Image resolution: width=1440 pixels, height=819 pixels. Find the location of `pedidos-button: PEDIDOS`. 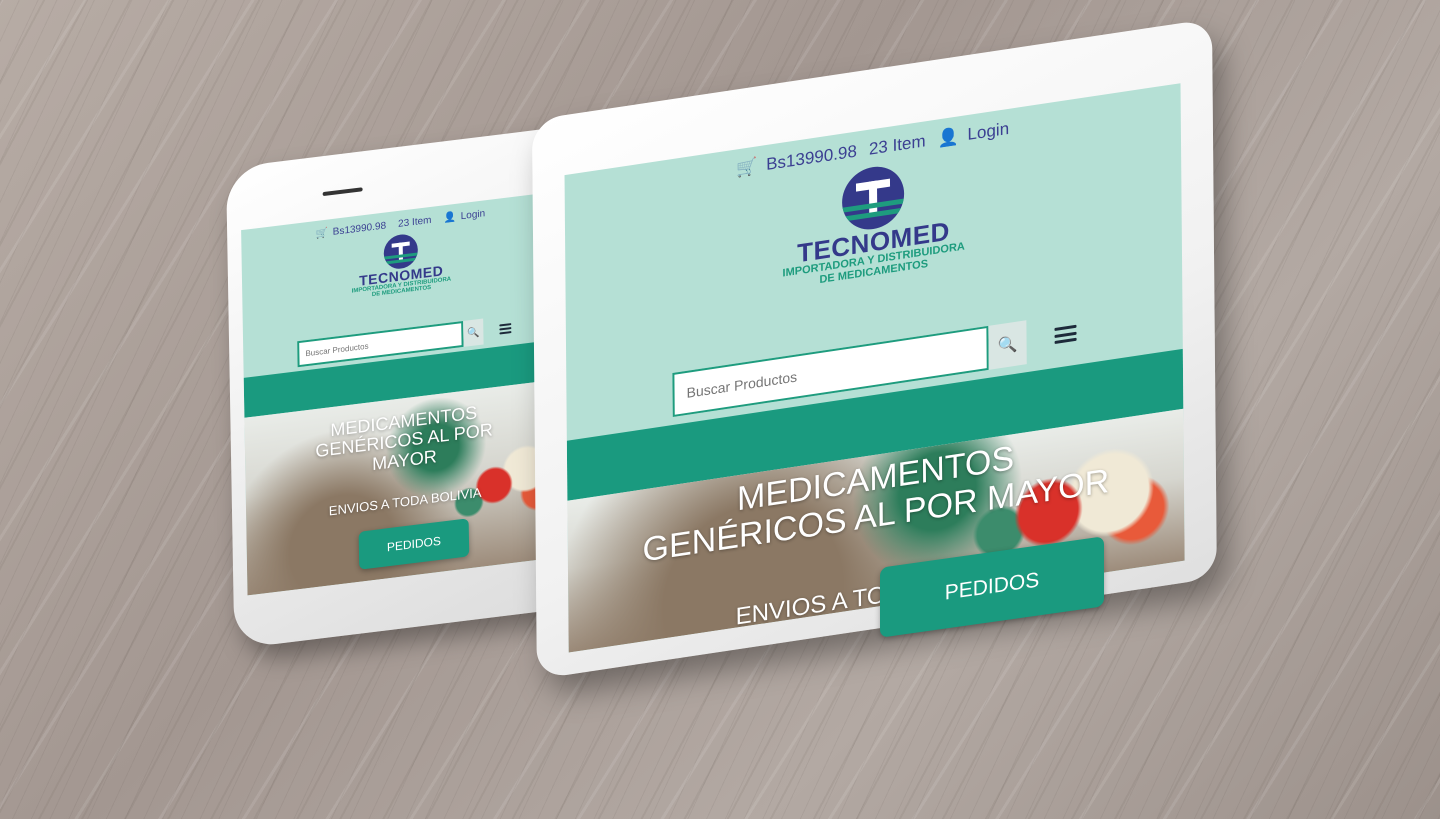

pedidos-button: PEDIDOS is located at coordinates (414, 544).